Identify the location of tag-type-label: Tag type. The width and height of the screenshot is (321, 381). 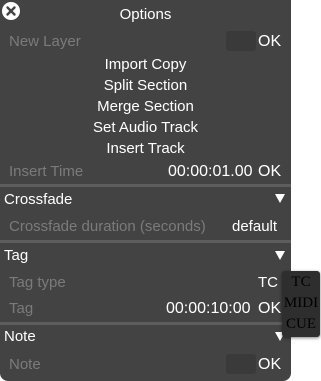
(37, 282).